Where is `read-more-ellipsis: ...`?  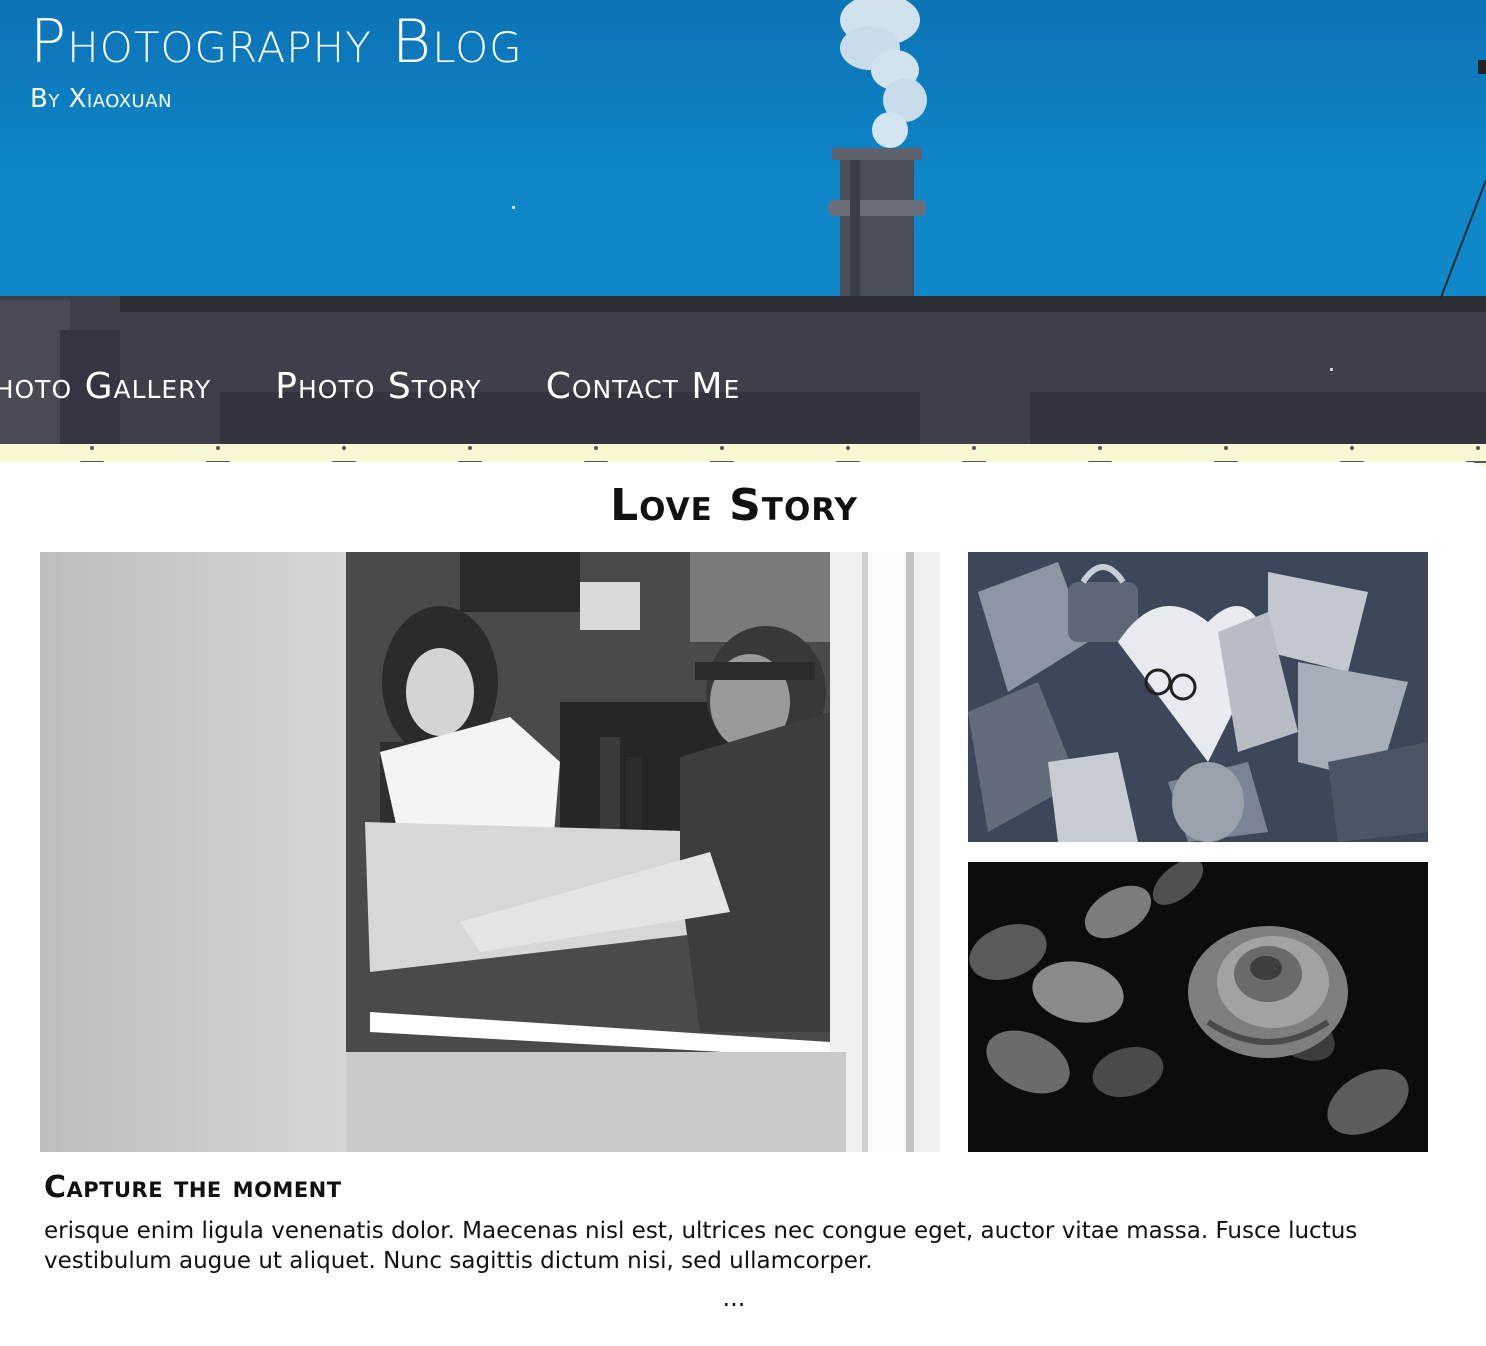
read-more-ellipsis: ... is located at coordinates (734, 1298).